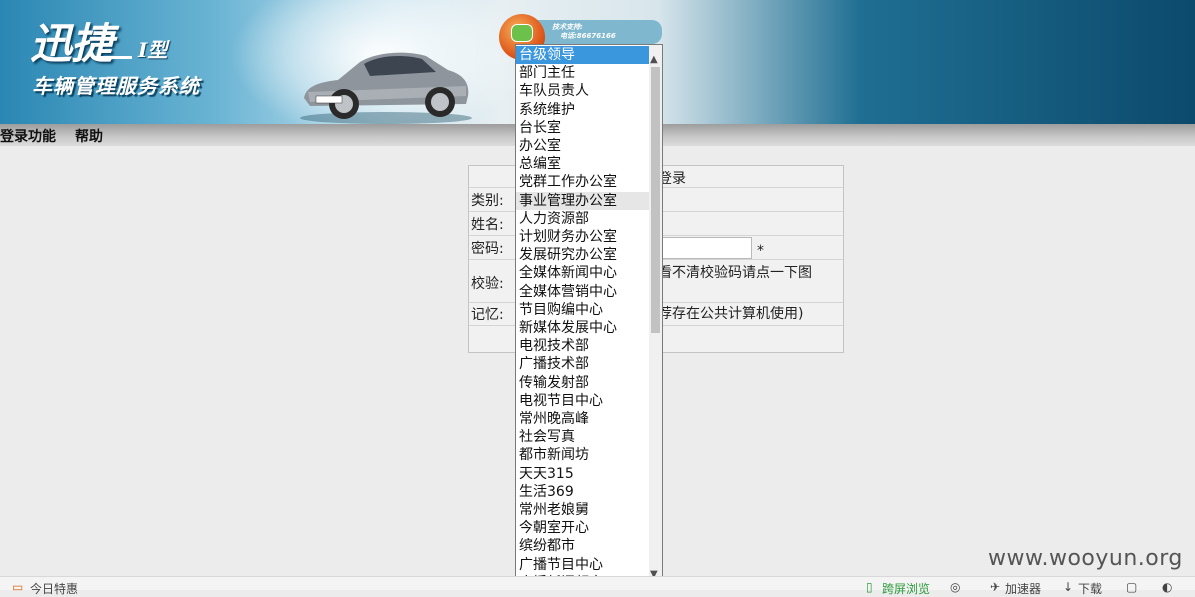 This screenshot has width=1195, height=597. I want to click on dropdown-option: 办公室, so click(583, 146).